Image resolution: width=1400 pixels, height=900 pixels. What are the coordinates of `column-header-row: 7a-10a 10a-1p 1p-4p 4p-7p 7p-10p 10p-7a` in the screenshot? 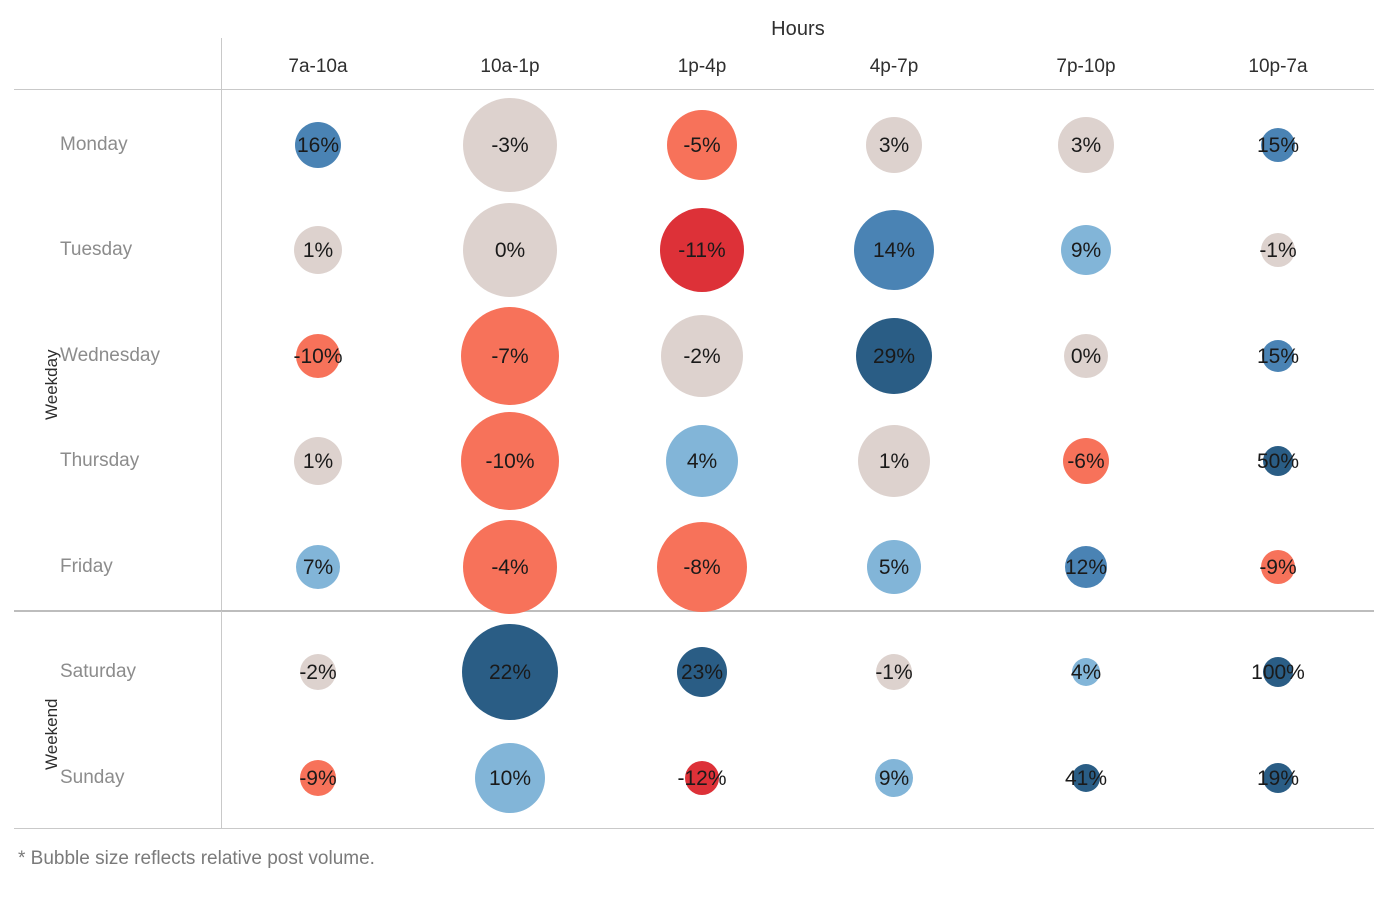 It's located at (798, 73).